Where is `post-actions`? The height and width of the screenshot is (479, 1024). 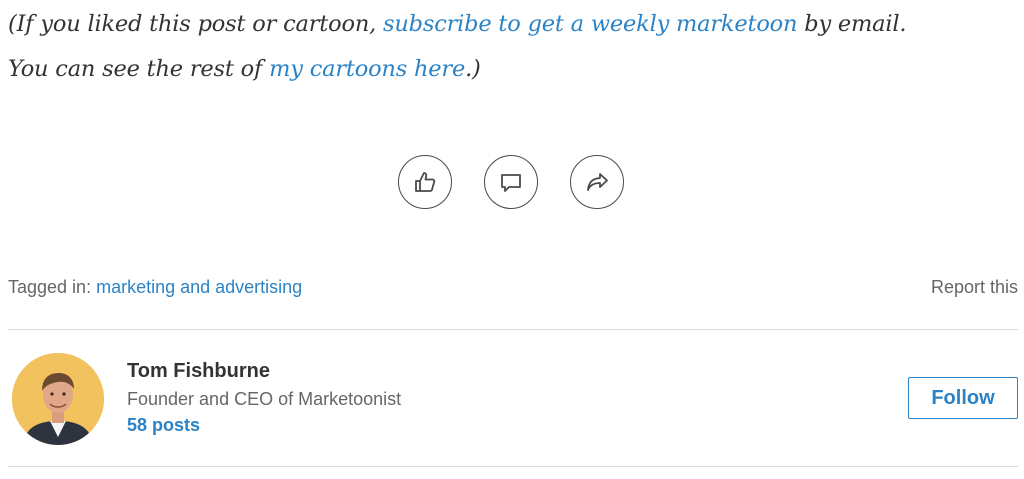 post-actions is located at coordinates (511, 182).